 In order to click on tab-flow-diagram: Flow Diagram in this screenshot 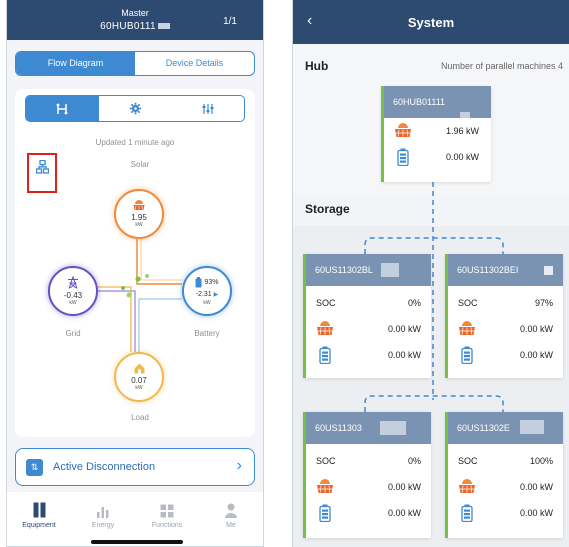, I will do `click(75, 63)`.